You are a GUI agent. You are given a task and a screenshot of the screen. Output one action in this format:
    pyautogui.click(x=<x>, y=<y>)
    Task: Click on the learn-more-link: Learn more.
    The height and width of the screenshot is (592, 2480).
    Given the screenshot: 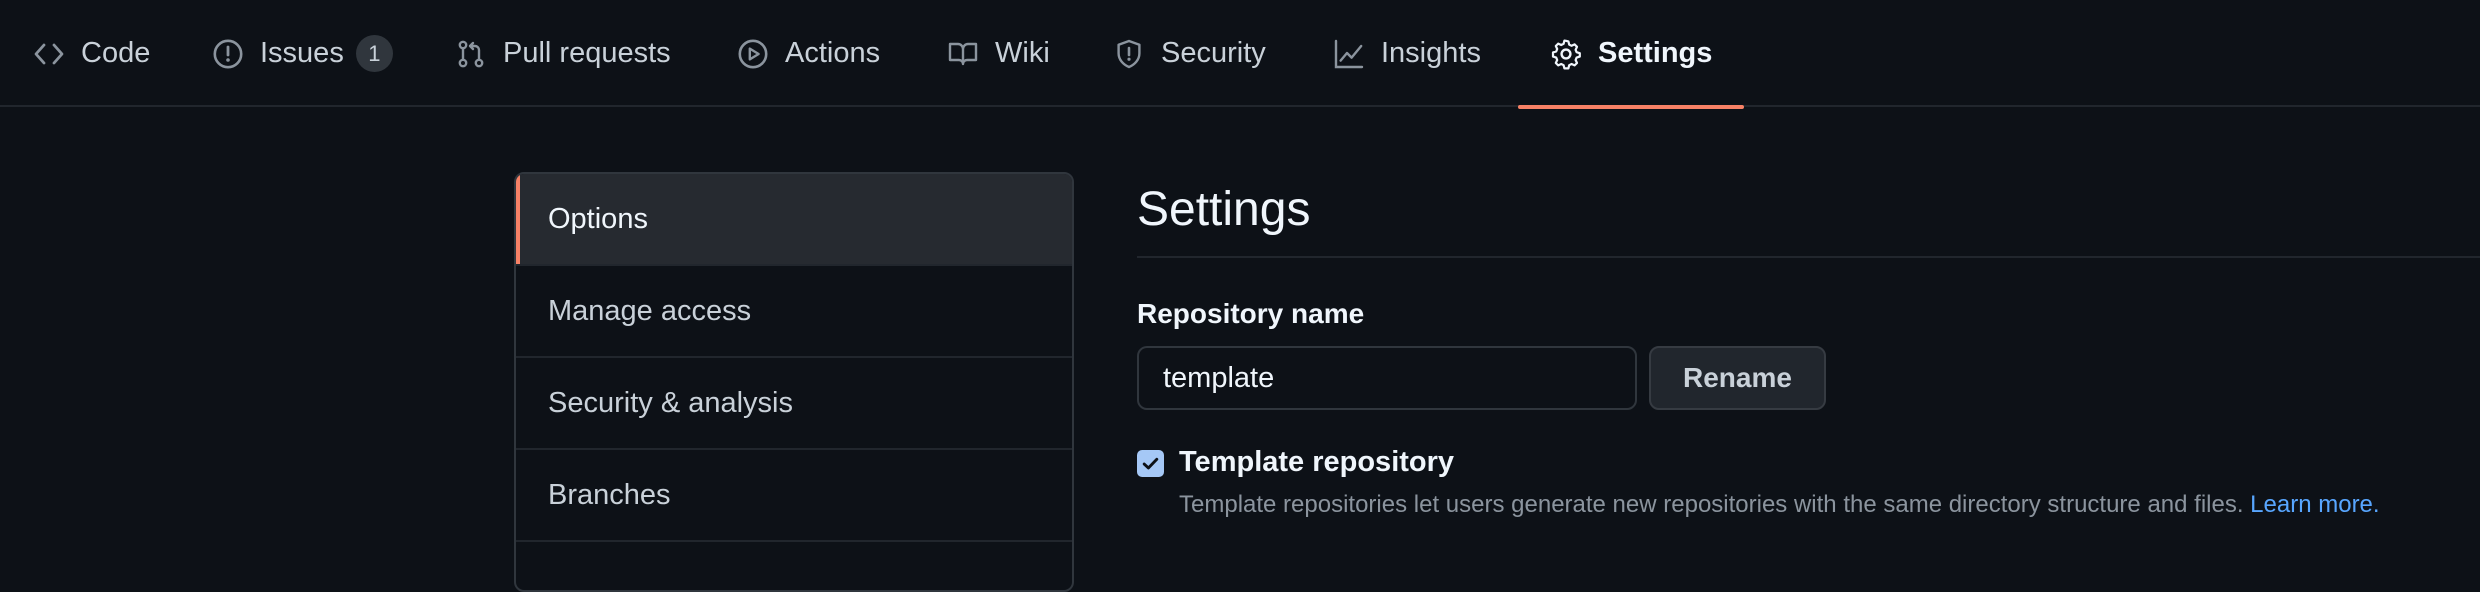 What is the action you would take?
    pyautogui.click(x=2314, y=504)
    